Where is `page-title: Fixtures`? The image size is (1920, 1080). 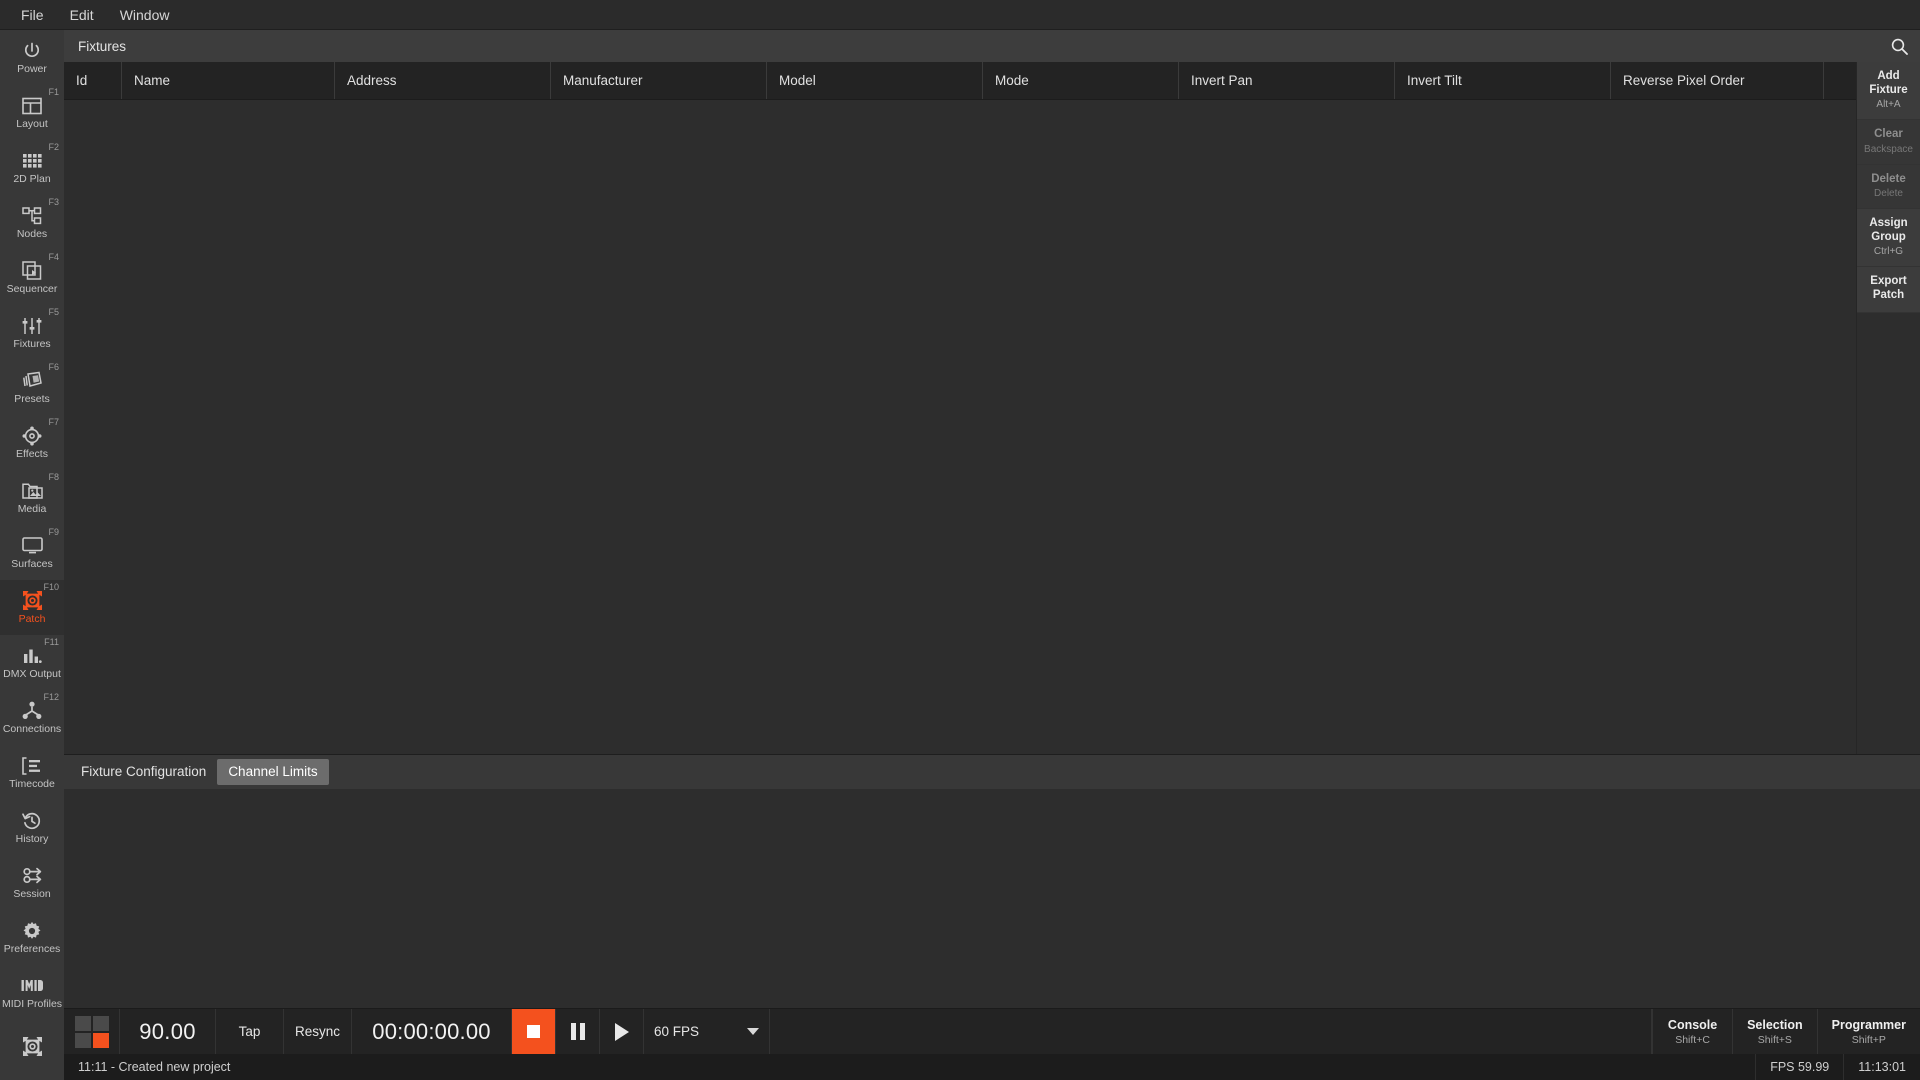
page-title: Fixtures is located at coordinates (102, 46).